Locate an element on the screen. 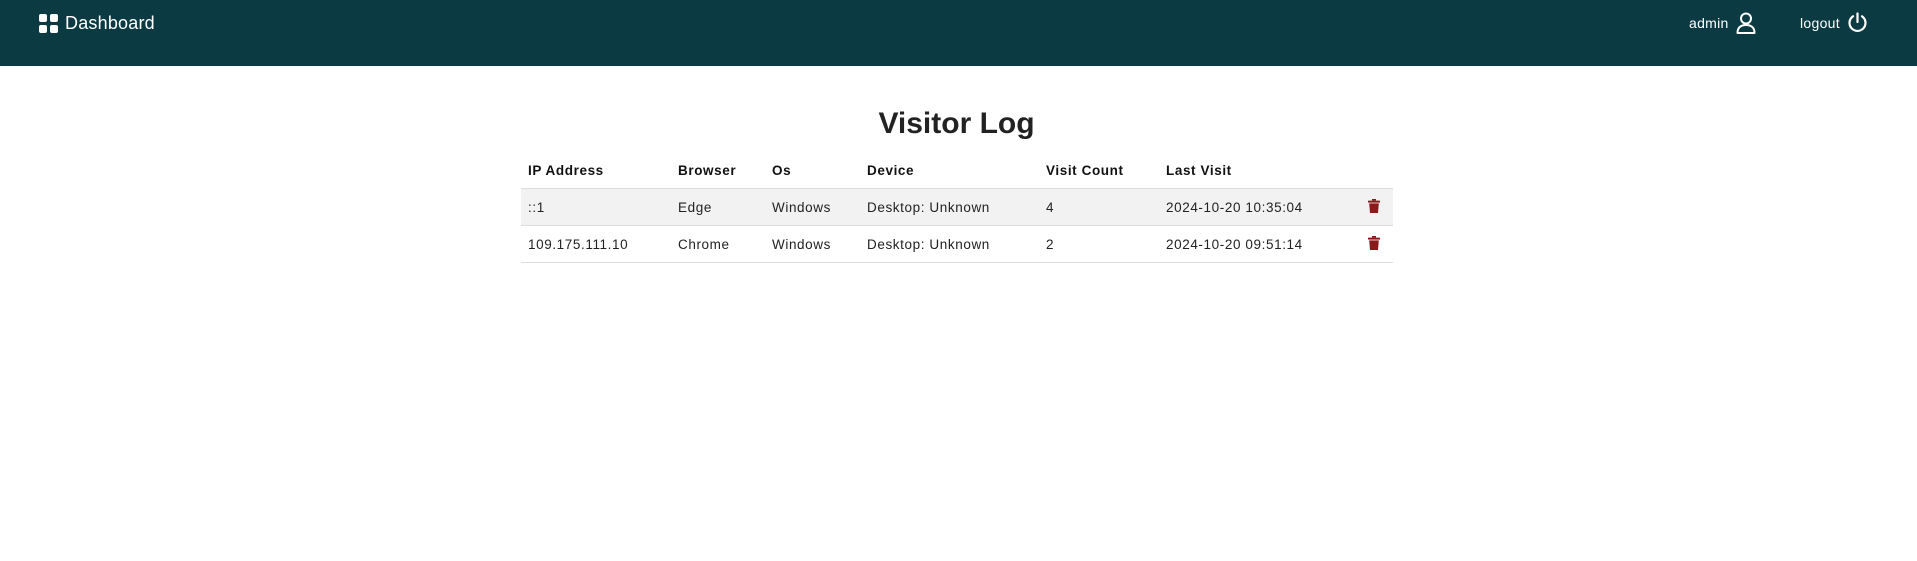 The width and height of the screenshot is (1917, 561). column-header-last-visit: Last Visit is located at coordinates (1257, 171).